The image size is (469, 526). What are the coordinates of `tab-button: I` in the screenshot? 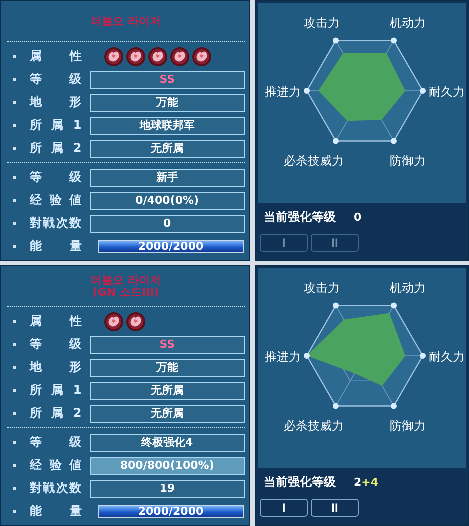 It's located at (284, 508).